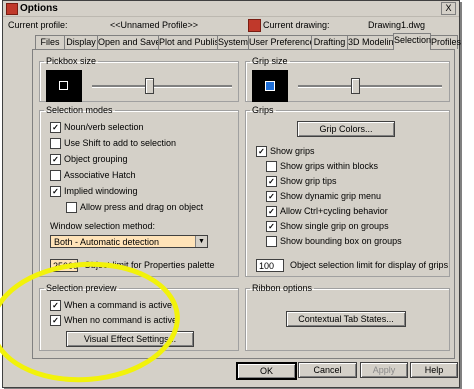  What do you see at coordinates (38, 25) in the screenshot?
I see `current-profile-label: Current profile:` at bounding box center [38, 25].